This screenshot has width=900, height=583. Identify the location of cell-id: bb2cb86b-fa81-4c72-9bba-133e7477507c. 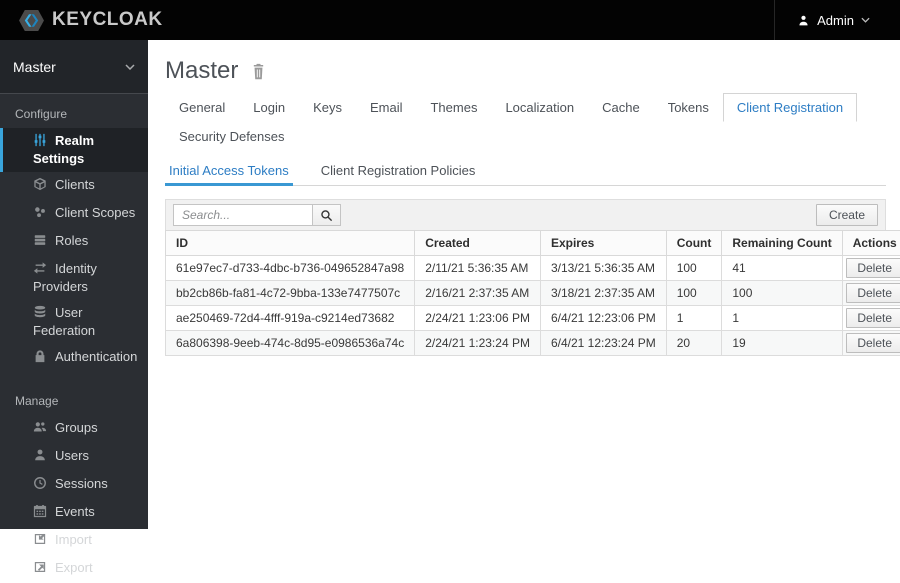
(290, 293).